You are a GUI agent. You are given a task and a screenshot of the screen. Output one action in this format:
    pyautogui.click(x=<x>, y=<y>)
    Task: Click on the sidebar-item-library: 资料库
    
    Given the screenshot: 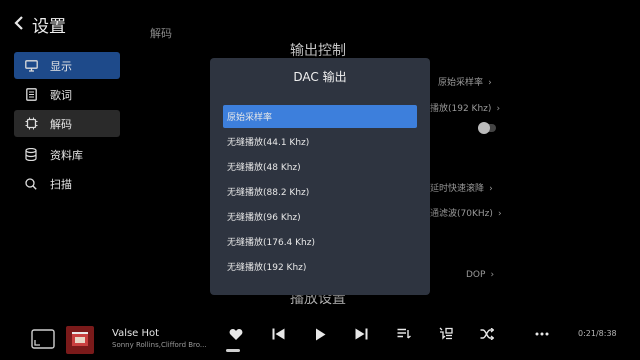 What is the action you would take?
    pyautogui.click(x=67, y=154)
    